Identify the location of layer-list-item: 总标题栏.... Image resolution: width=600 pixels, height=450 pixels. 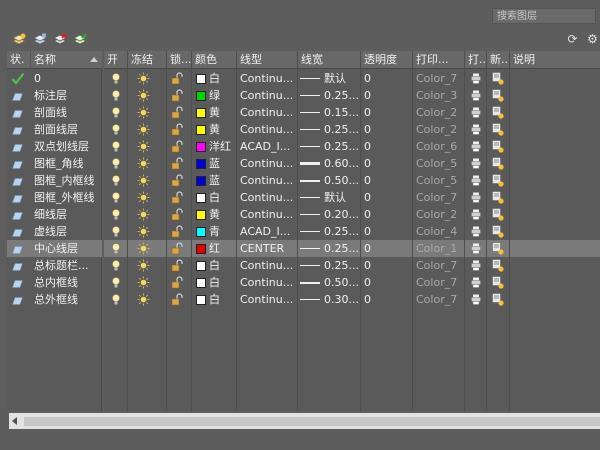
(54, 265).